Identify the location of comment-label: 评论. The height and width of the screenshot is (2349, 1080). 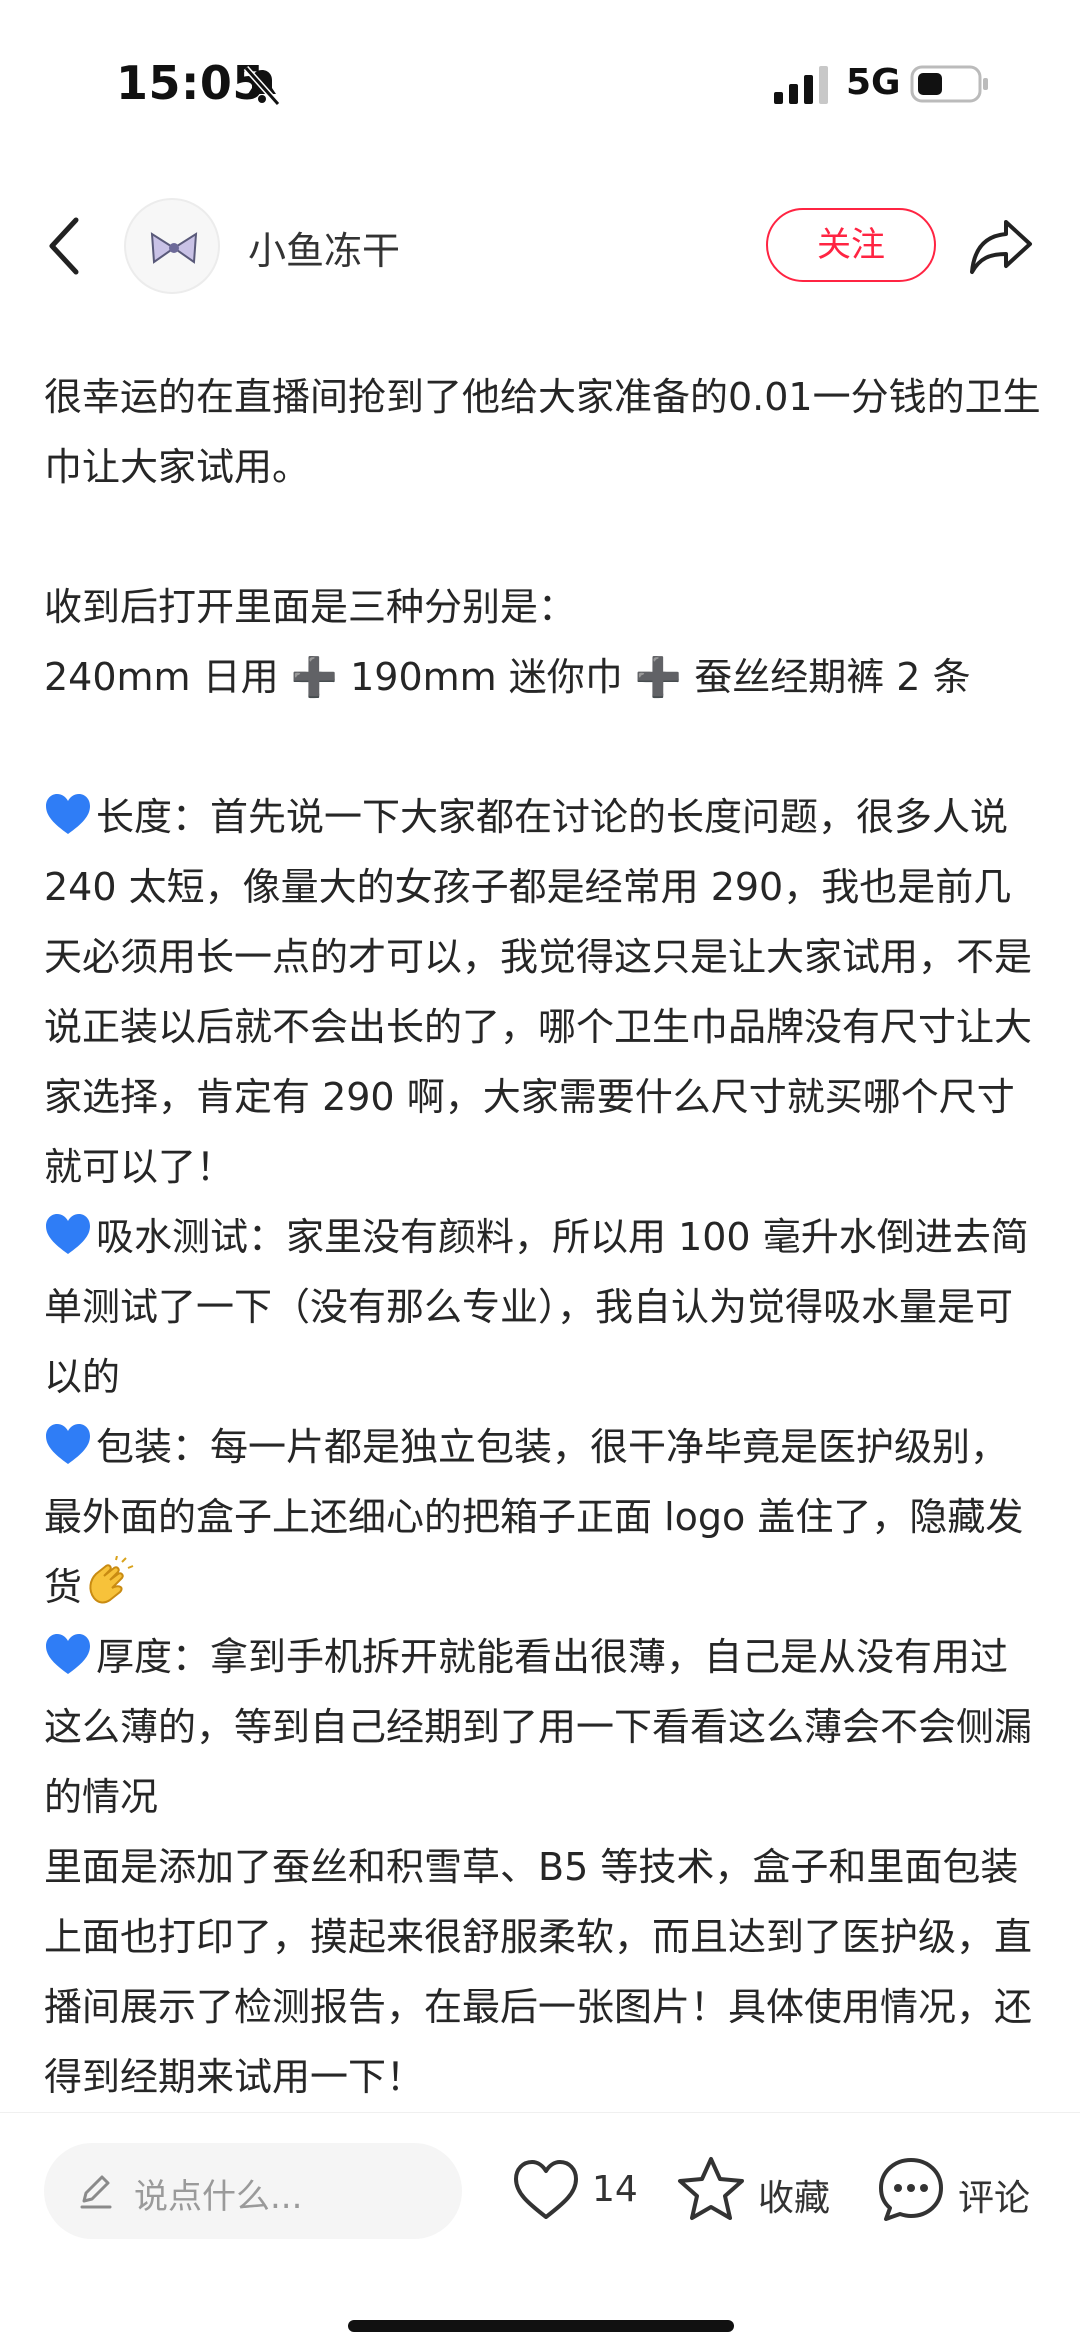
(994, 2198).